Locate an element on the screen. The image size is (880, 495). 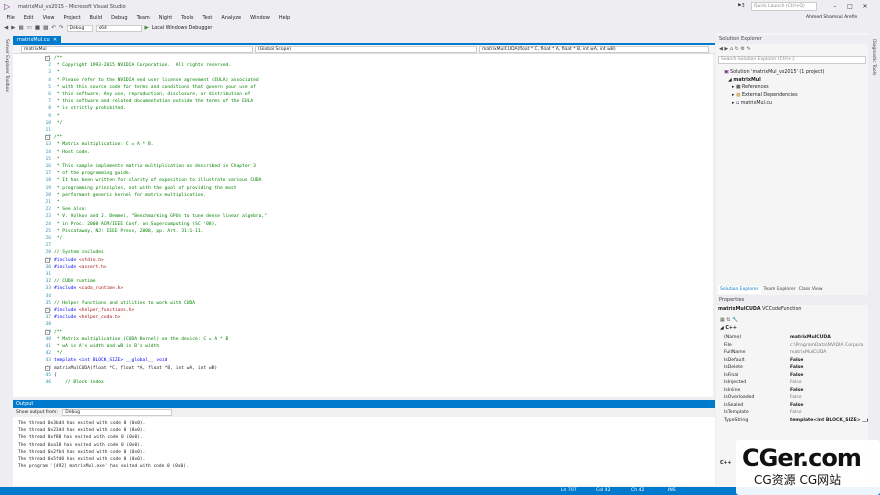
code-line: * See also: is located at coordinates (70, 209).